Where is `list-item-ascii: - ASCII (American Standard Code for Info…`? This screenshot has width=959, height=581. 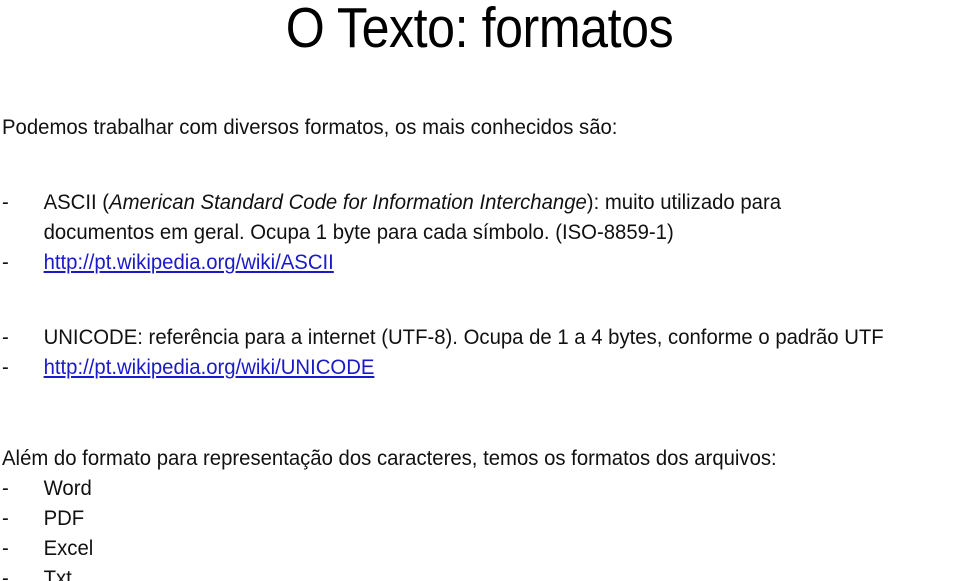
list-item-ascii: - ASCII (American Standard Code for Info… is located at coordinates (479, 202).